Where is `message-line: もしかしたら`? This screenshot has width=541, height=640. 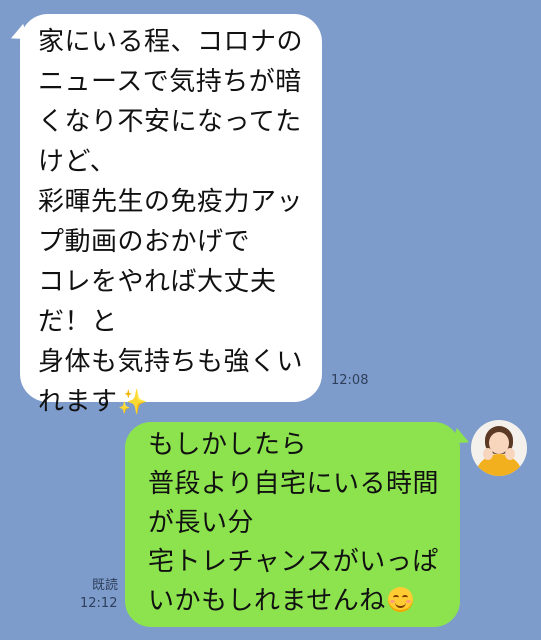
message-line: もしかしたら is located at coordinates (228, 445).